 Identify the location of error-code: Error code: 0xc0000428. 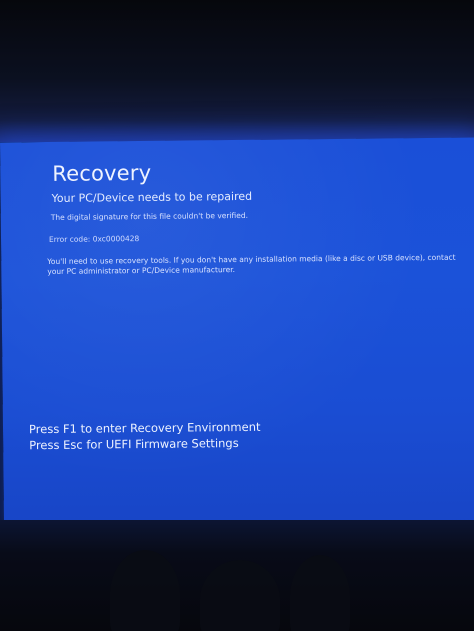
(94, 239).